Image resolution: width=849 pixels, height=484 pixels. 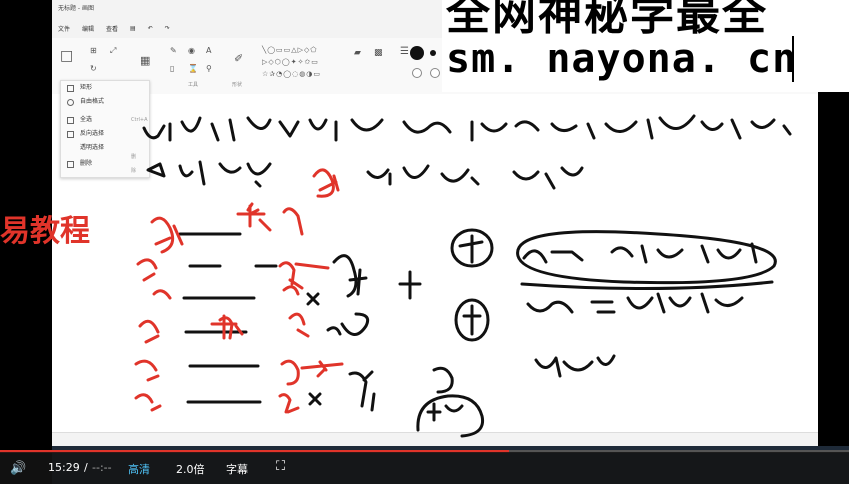 What do you see at coordinates (237, 469) in the screenshot?
I see `subtitle-button: 字幕` at bounding box center [237, 469].